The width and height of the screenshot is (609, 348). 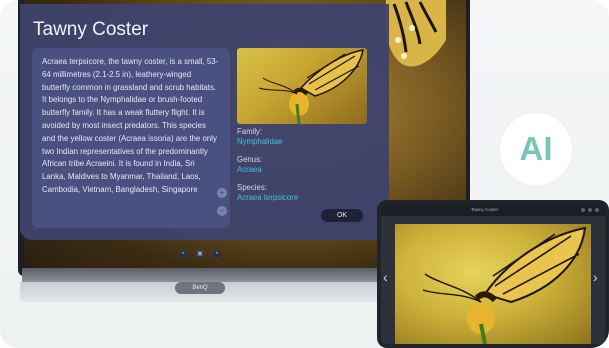 I want to click on toolbar-exit-icon: ×, so click(x=217, y=254).